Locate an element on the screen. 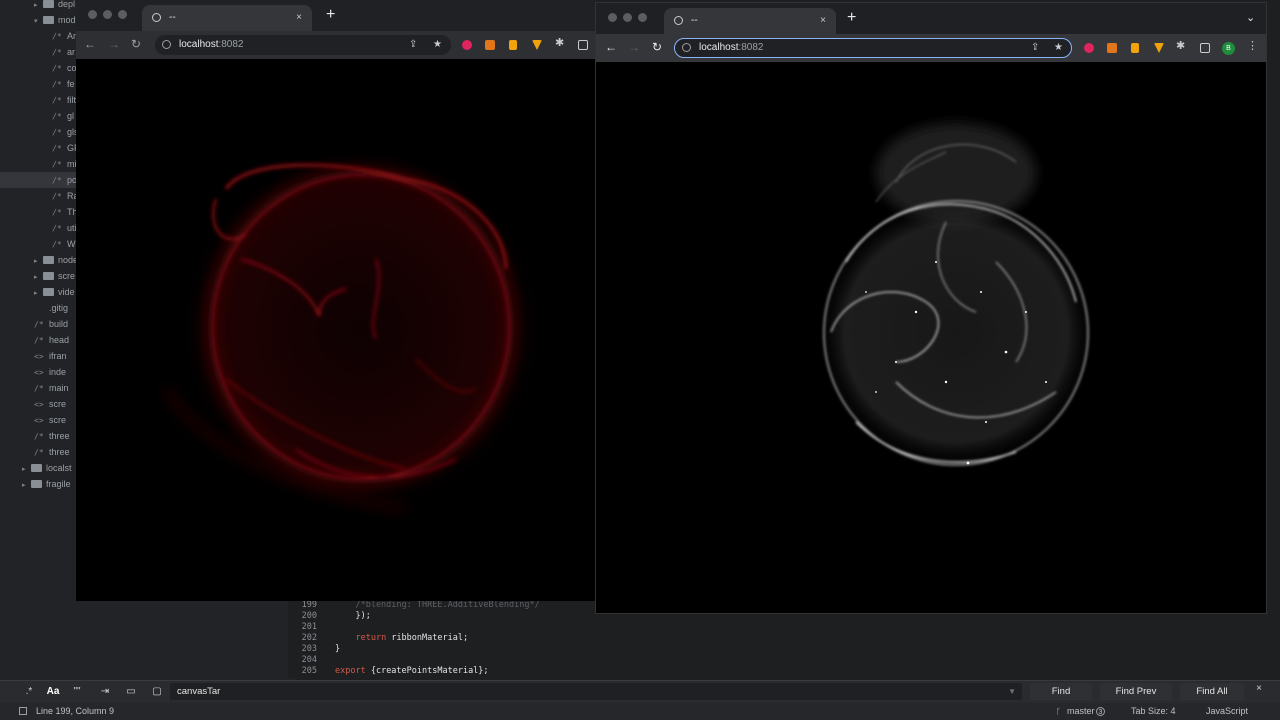 The image size is (1280, 720). git-branch: master is located at coordinates (1081, 711).